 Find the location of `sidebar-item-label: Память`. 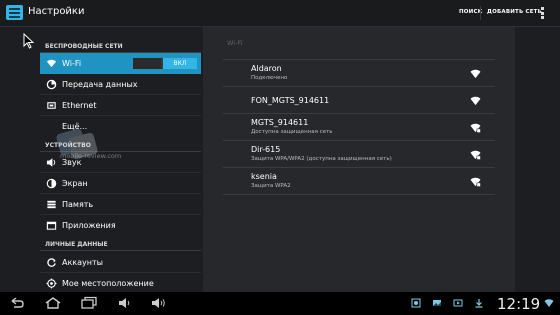

sidebar-item-label: Память is located at coordinates (78, 204).